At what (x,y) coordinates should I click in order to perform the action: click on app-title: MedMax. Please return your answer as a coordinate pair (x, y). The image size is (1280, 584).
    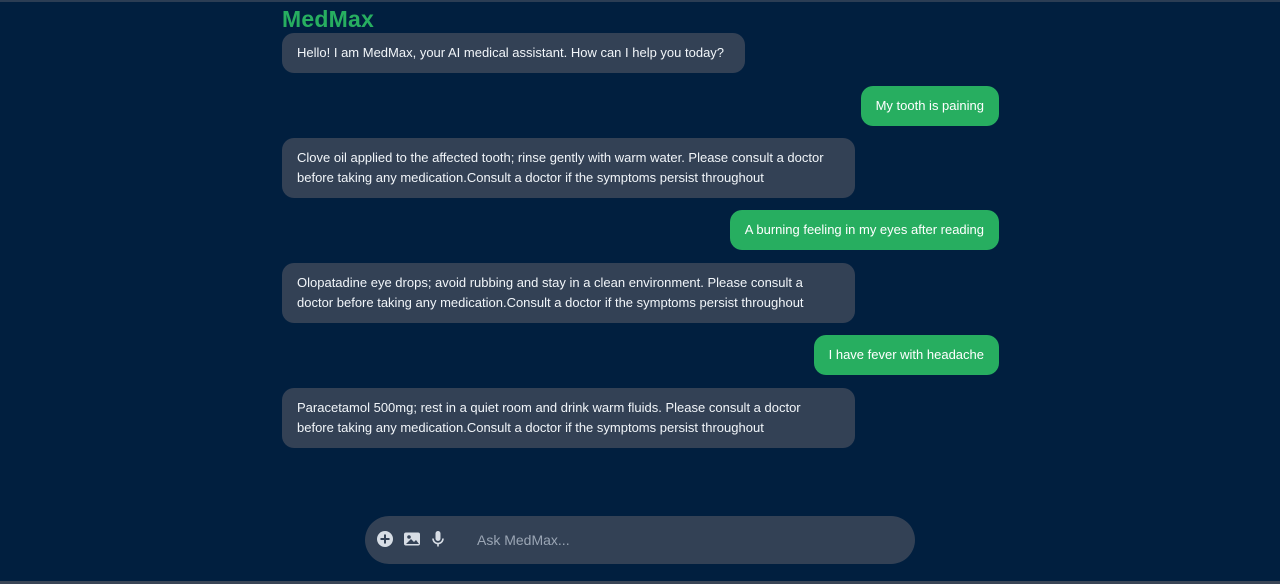
    Looking at the image, I should click on (328, 19).